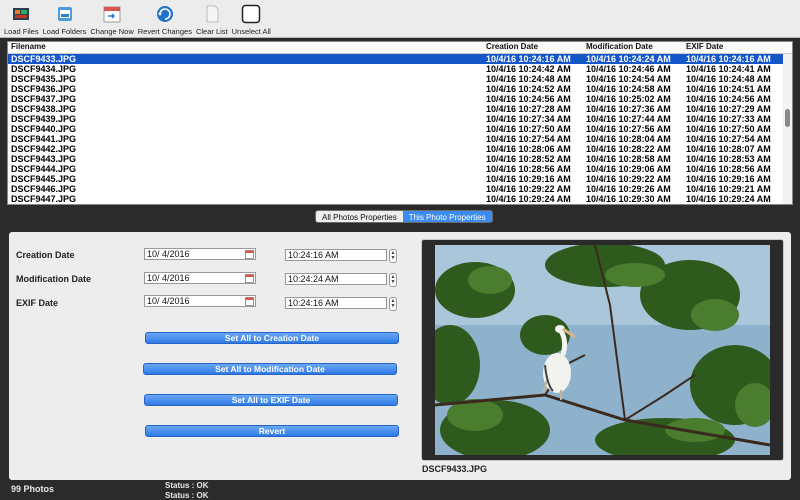  I want to click on revert-changes-button: Revert Changes, so click(165, 18).